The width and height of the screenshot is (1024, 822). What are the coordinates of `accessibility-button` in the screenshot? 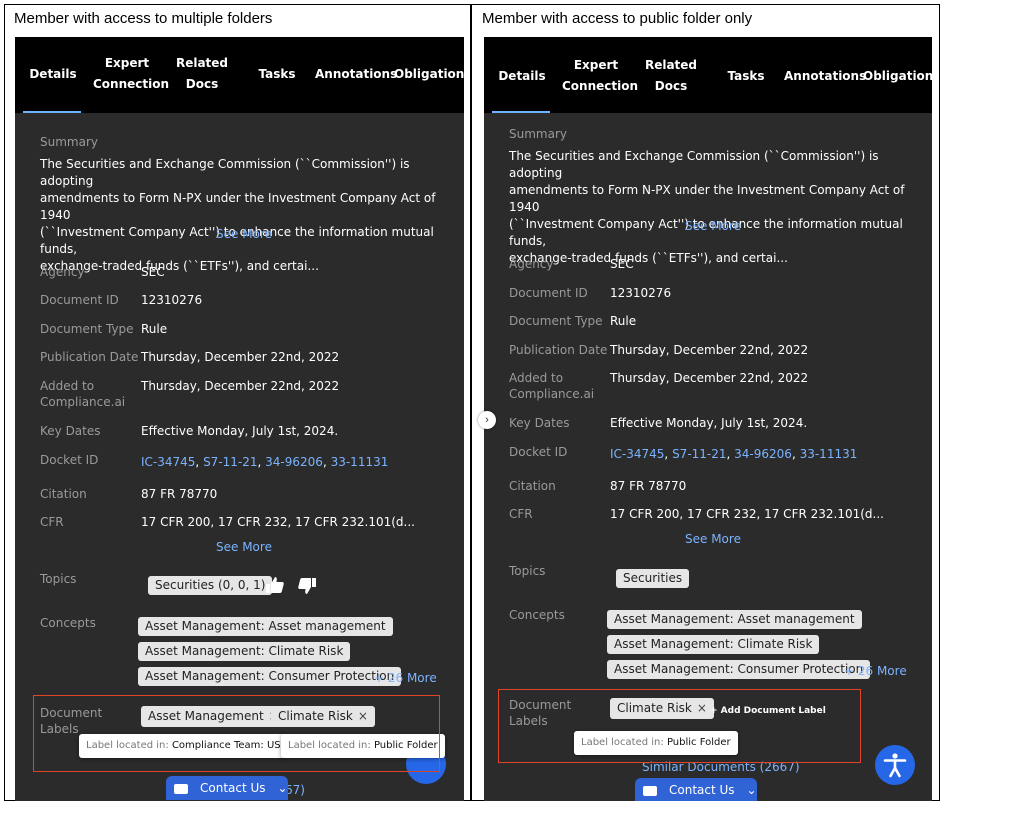 It's located at (895, 765).